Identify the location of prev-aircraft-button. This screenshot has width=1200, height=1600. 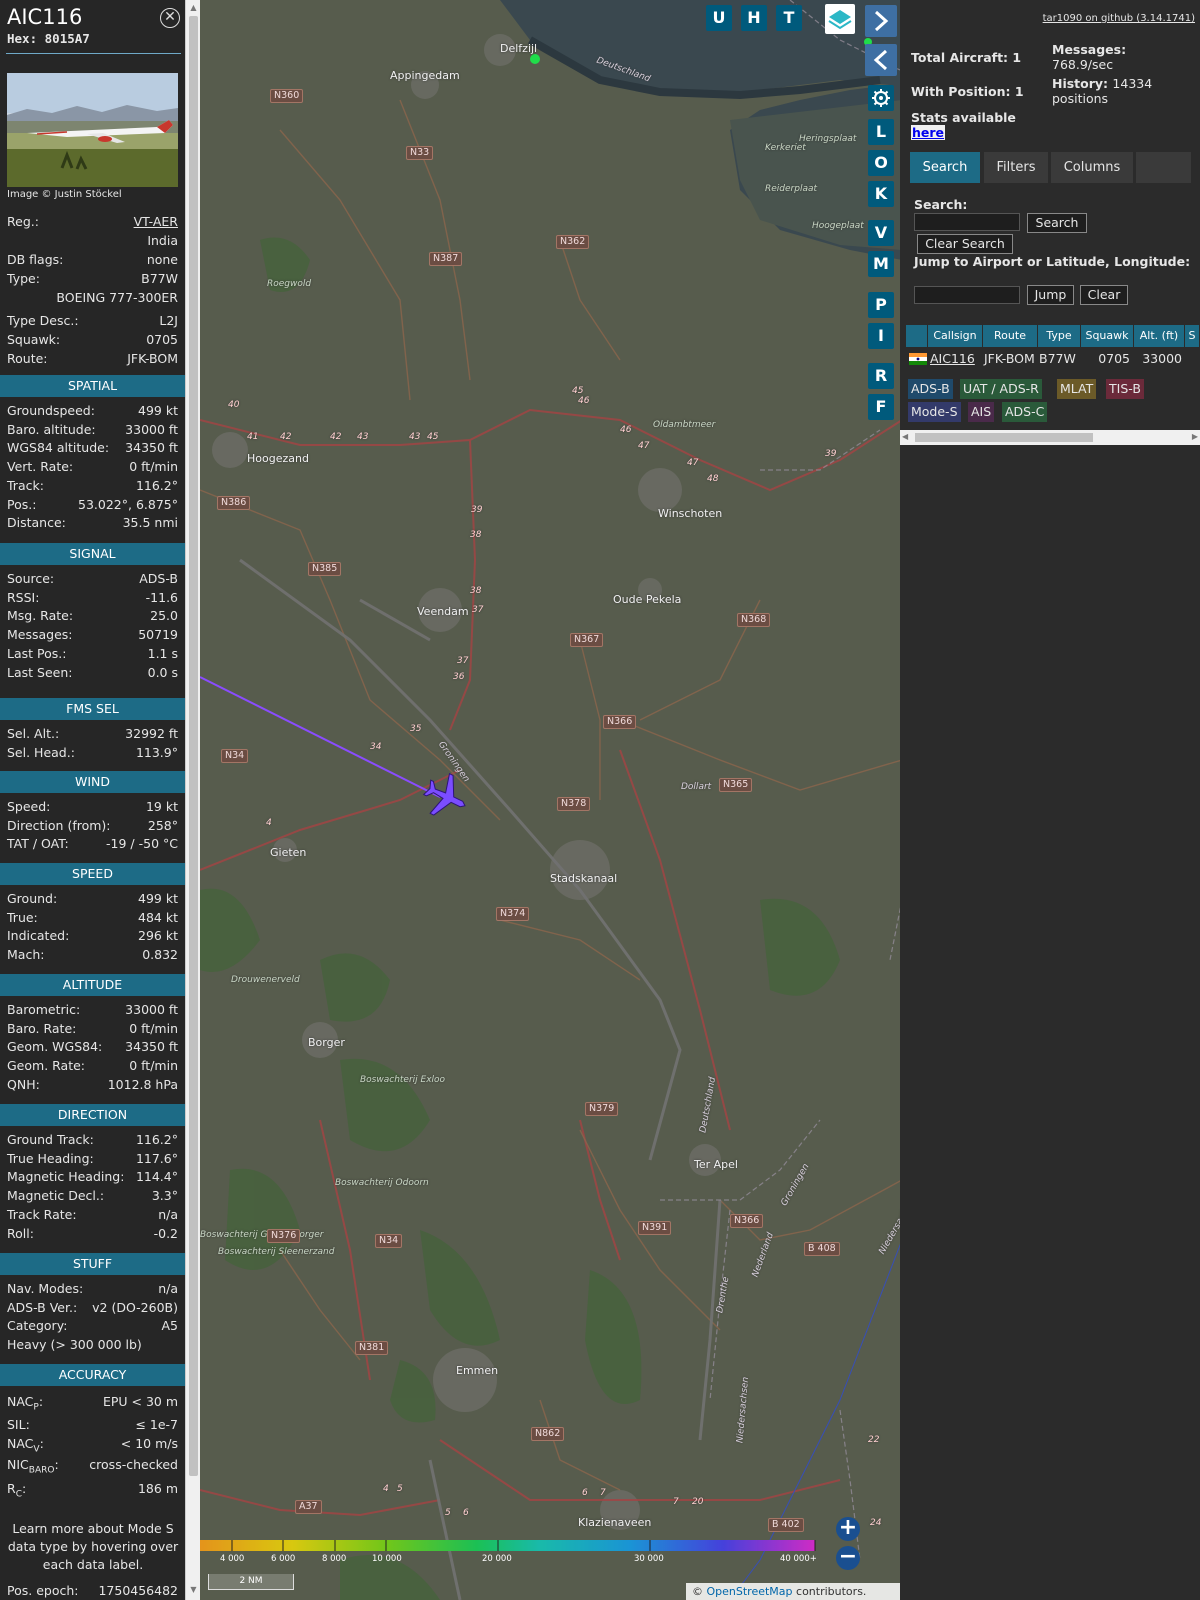
(881, 60).